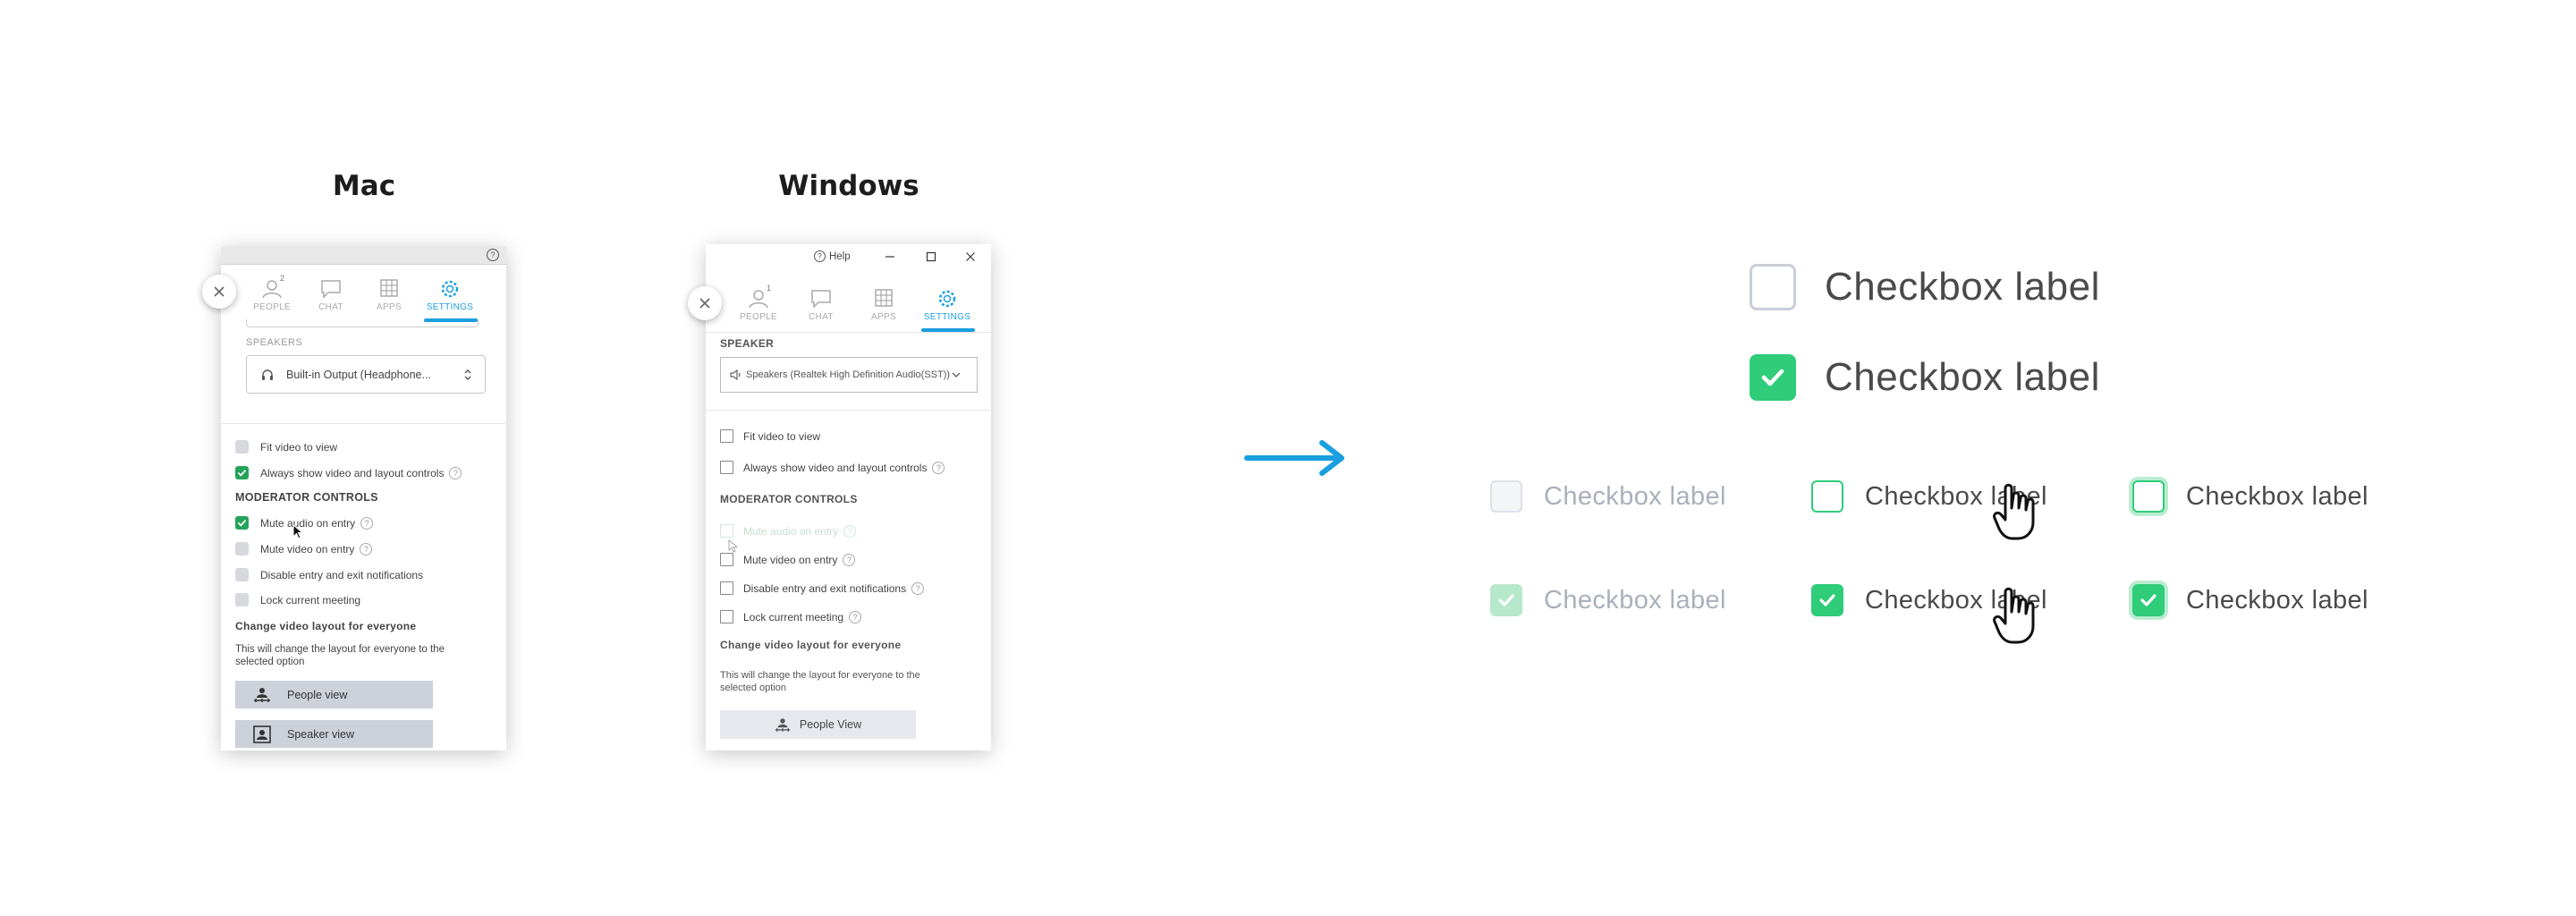 This screenshot has height=916, width=2576. I want to click on option-lock-meeting: Lock current meeting ?, so click(791, 616).